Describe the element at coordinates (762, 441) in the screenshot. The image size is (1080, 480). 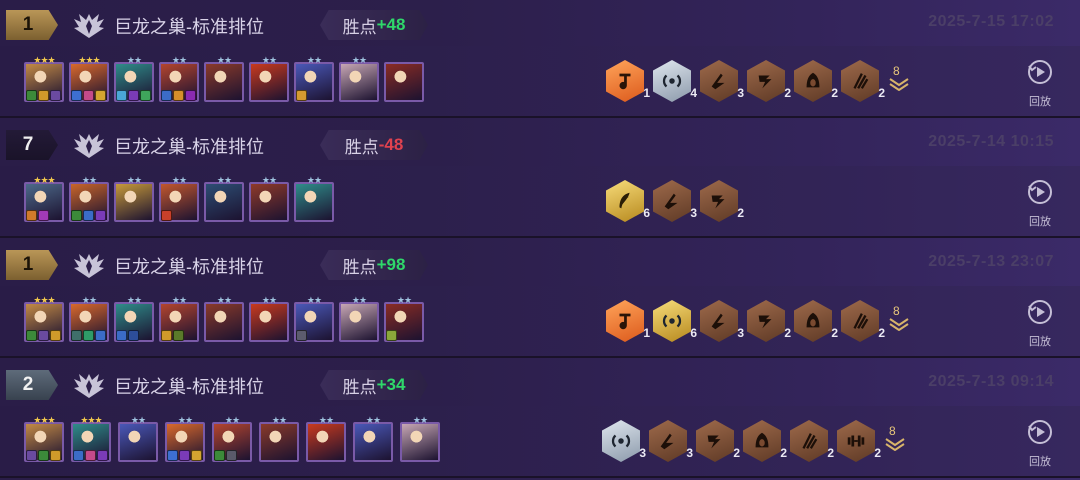
I see `hood-icon` at that location.